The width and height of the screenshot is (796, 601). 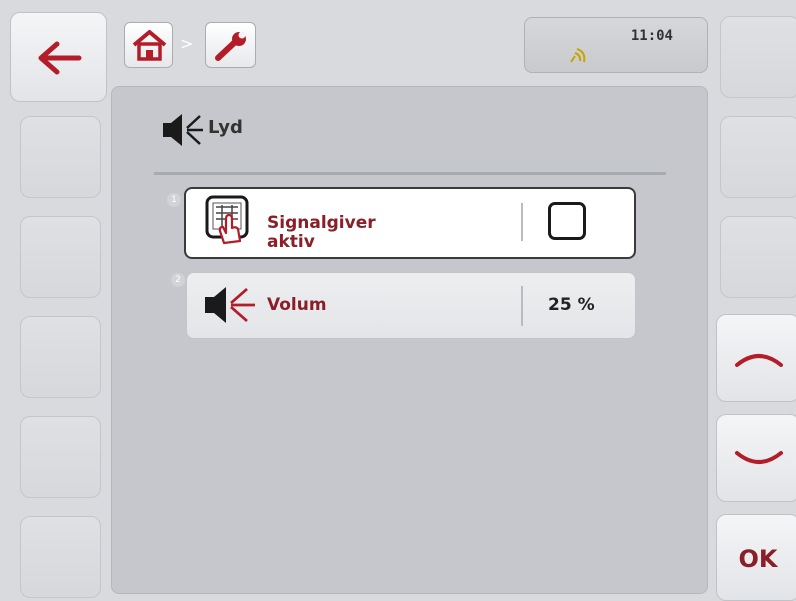 I want to click on scroll-up-button, so click(x=756, y=358).